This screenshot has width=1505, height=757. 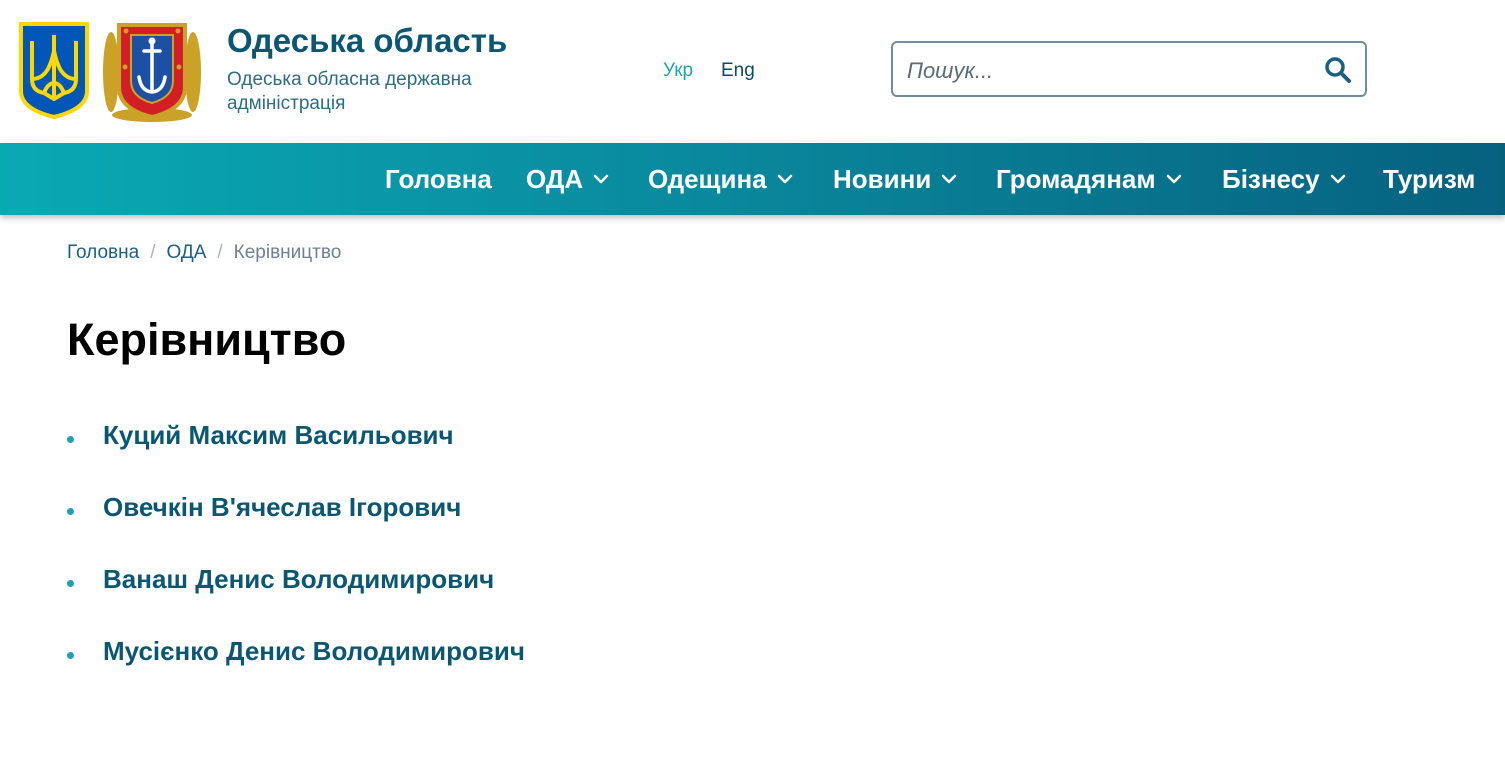 I want to click on nav-item-label: ОДА, so click(x=555, y=179).